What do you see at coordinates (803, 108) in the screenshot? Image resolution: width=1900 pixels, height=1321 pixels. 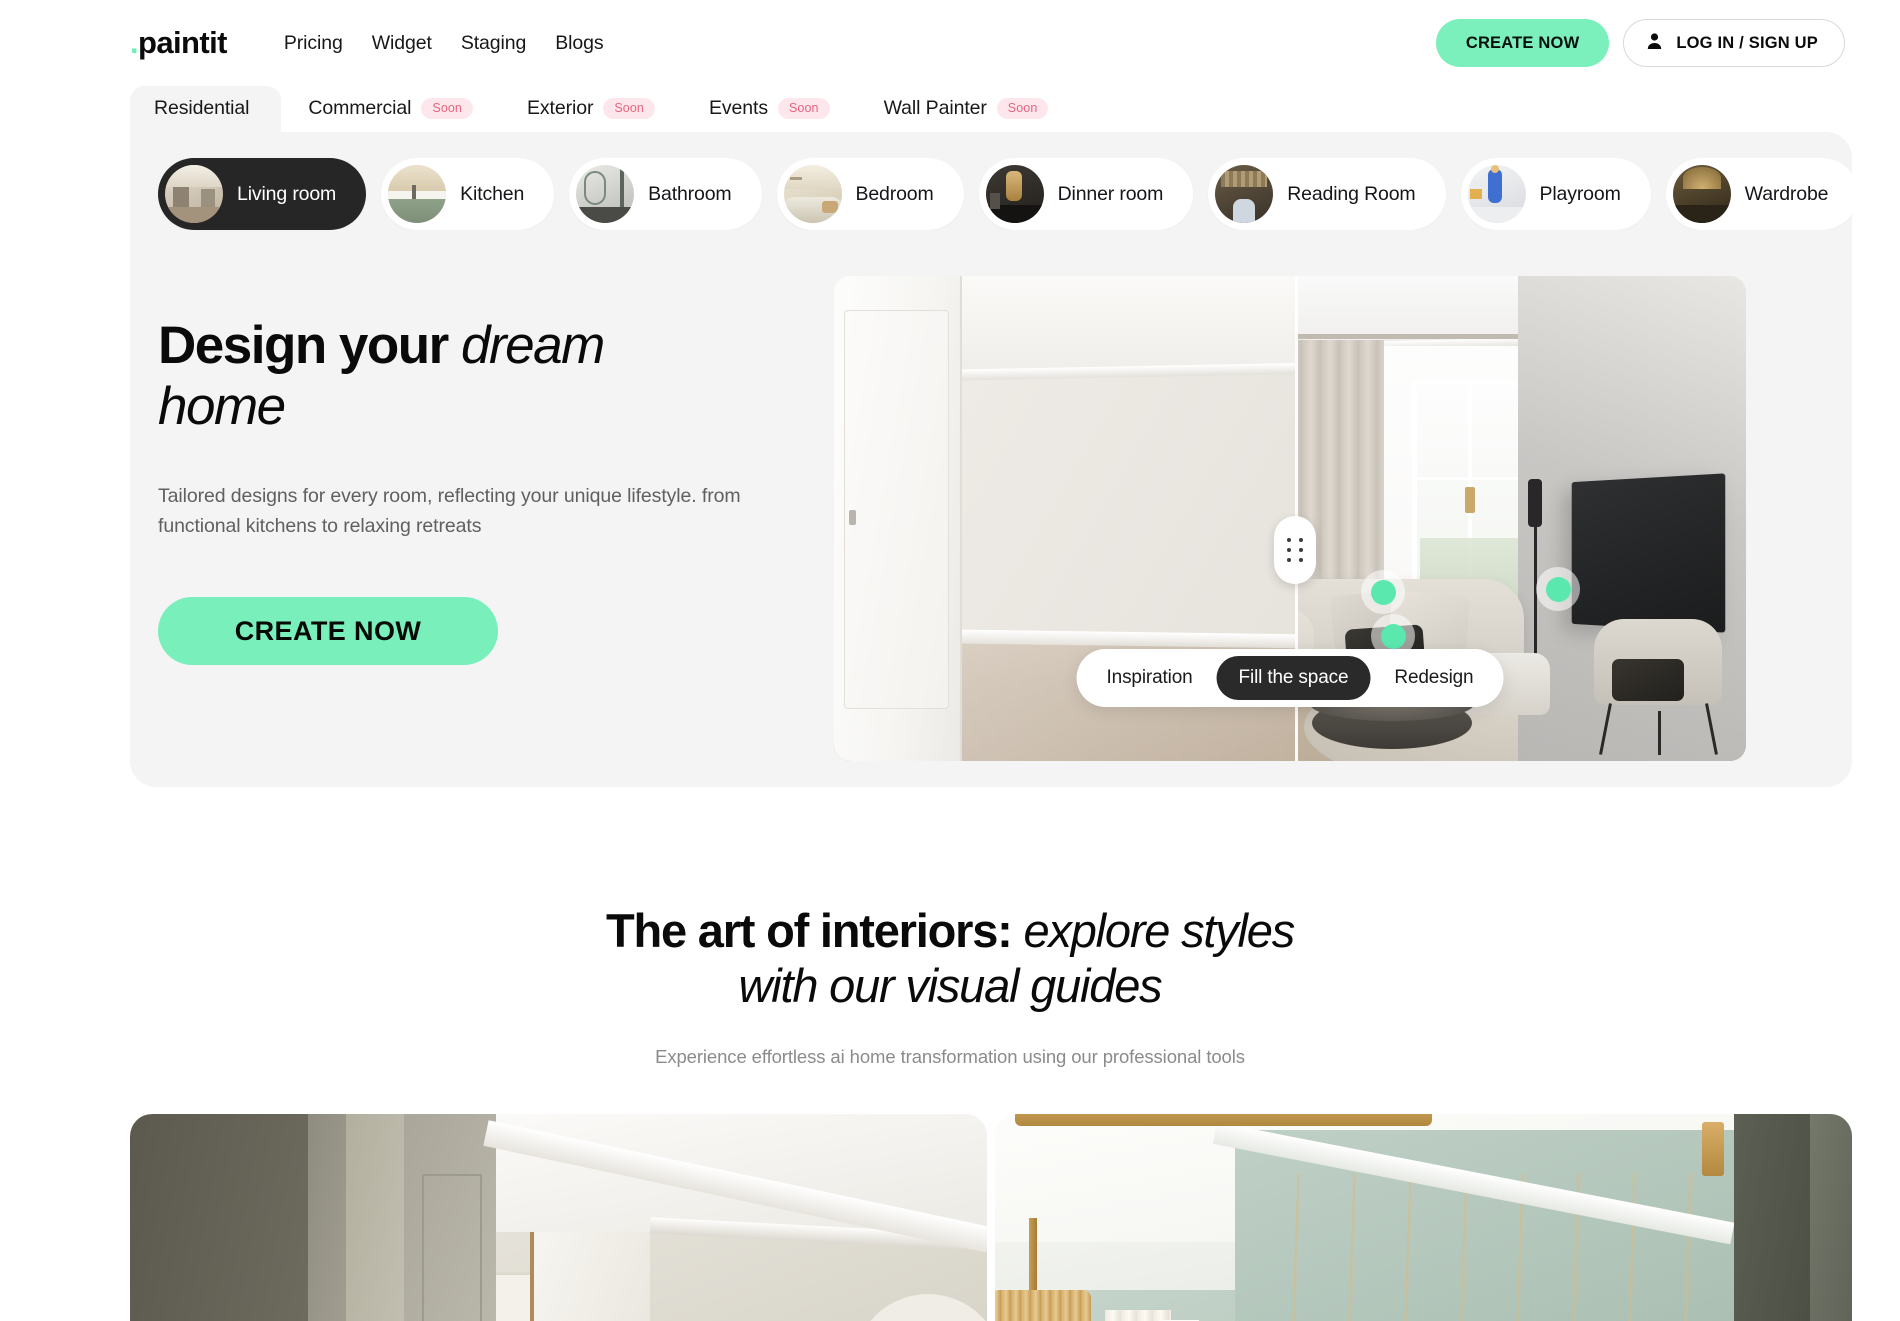 I see `badge-soon-events: Soon` at bounding box center [803, 108].